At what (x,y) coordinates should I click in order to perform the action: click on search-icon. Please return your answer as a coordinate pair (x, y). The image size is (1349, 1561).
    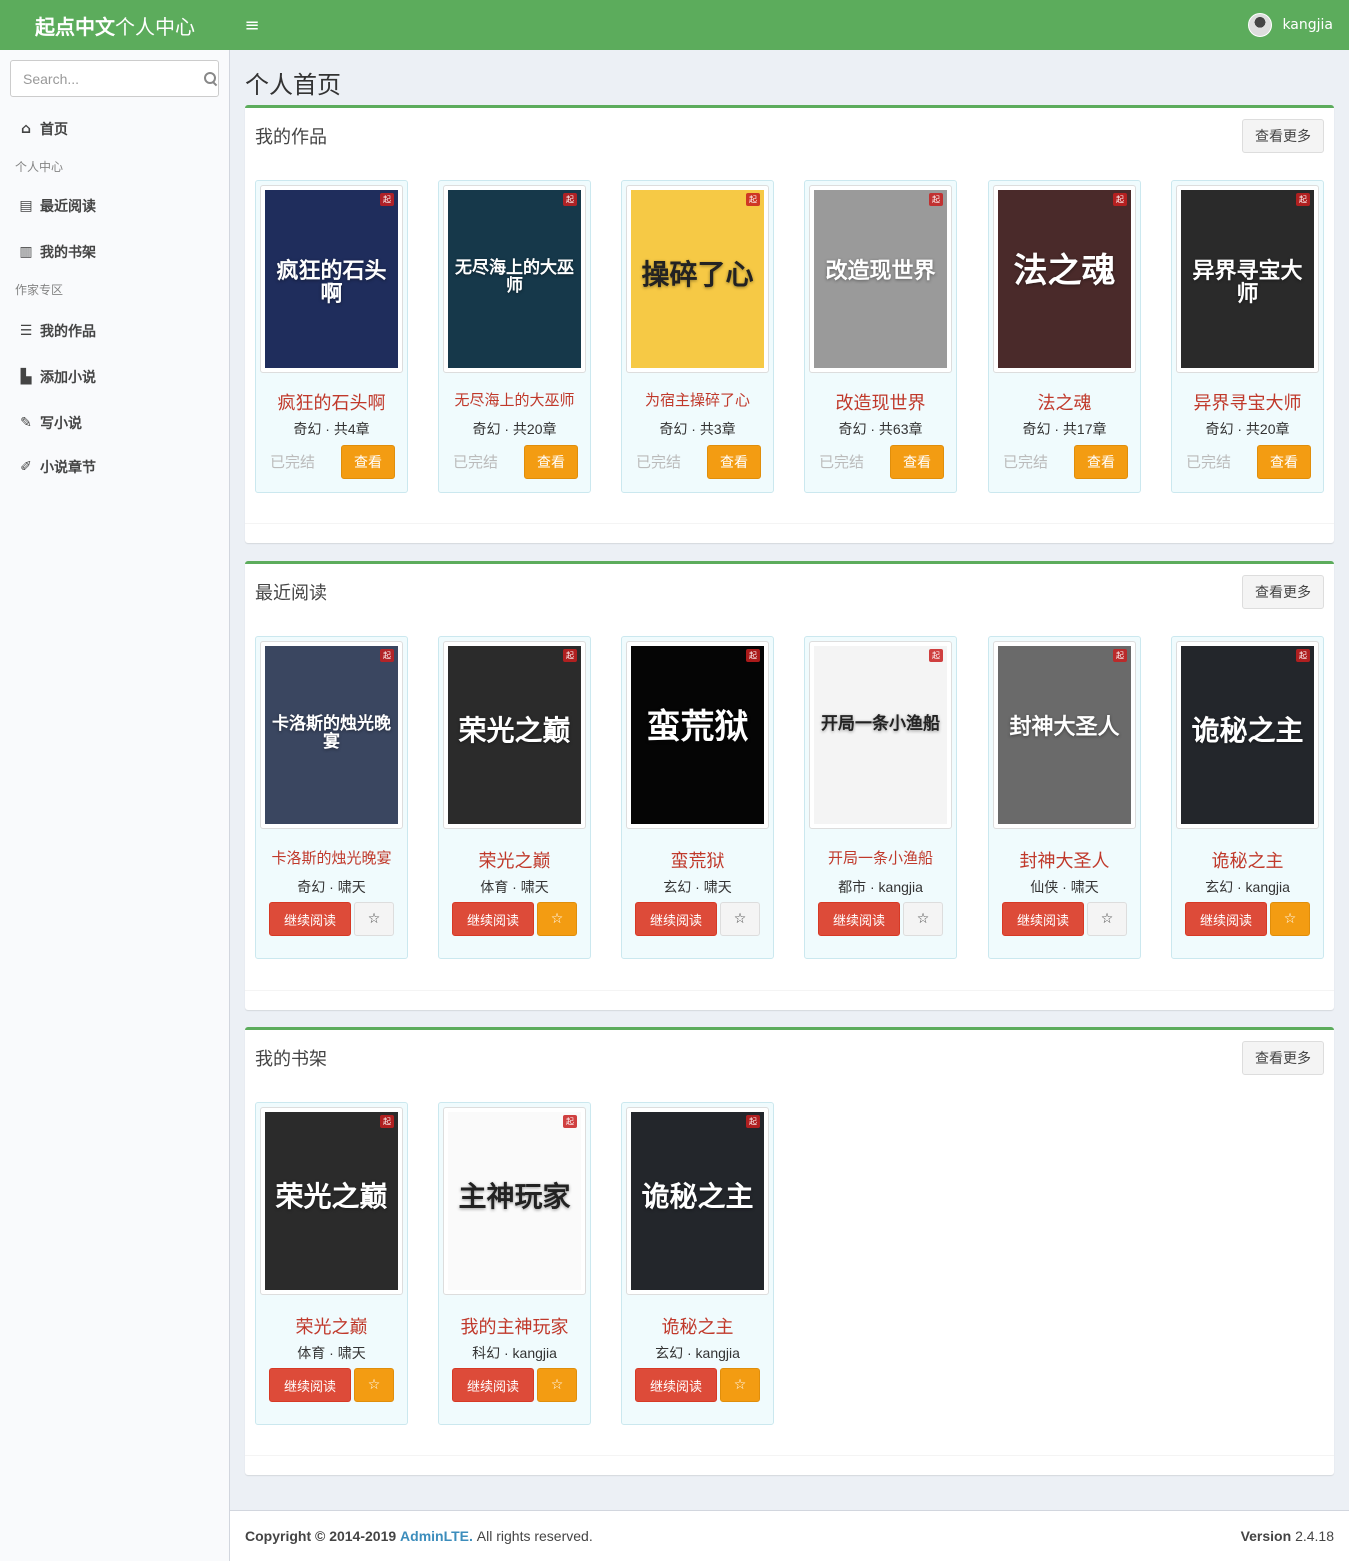
    Looking at the image, I should click on (210, 78).